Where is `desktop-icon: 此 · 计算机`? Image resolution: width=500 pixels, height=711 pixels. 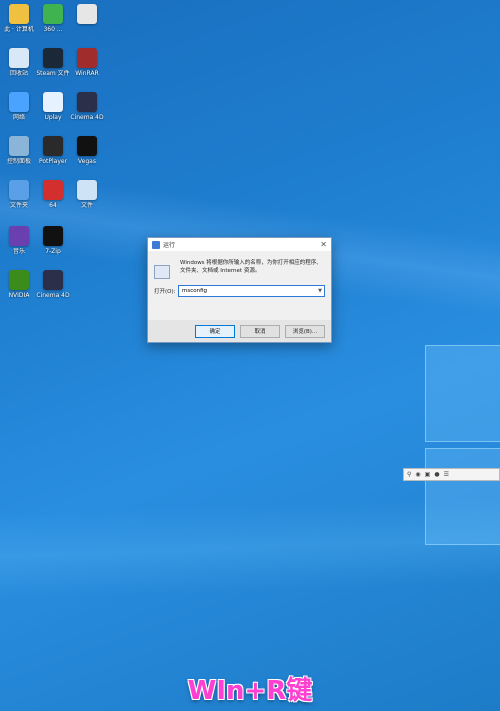
desktop-icon: 此 · 计算机 is located at coordinates (19, 18).